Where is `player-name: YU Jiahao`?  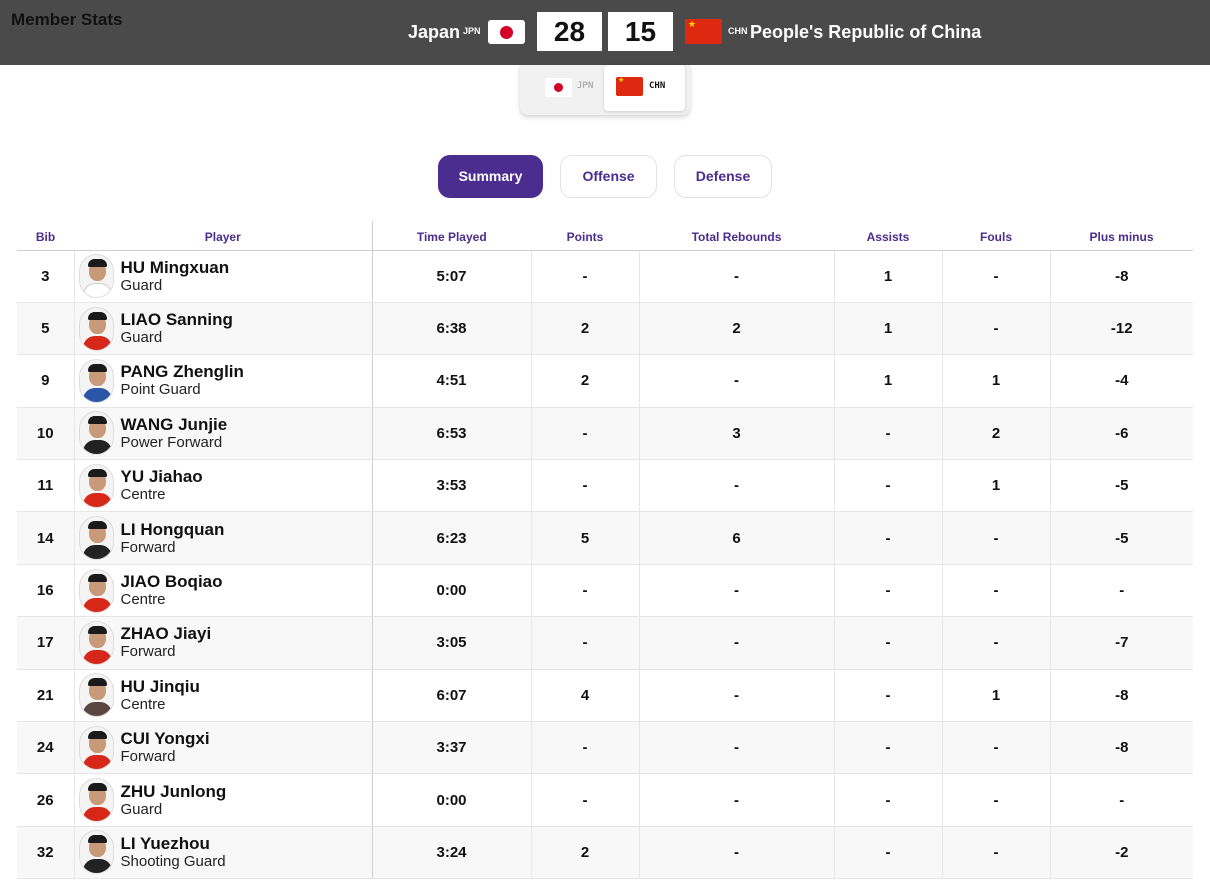 player-name: YU Jiahao is located at coordinates (162, 477).